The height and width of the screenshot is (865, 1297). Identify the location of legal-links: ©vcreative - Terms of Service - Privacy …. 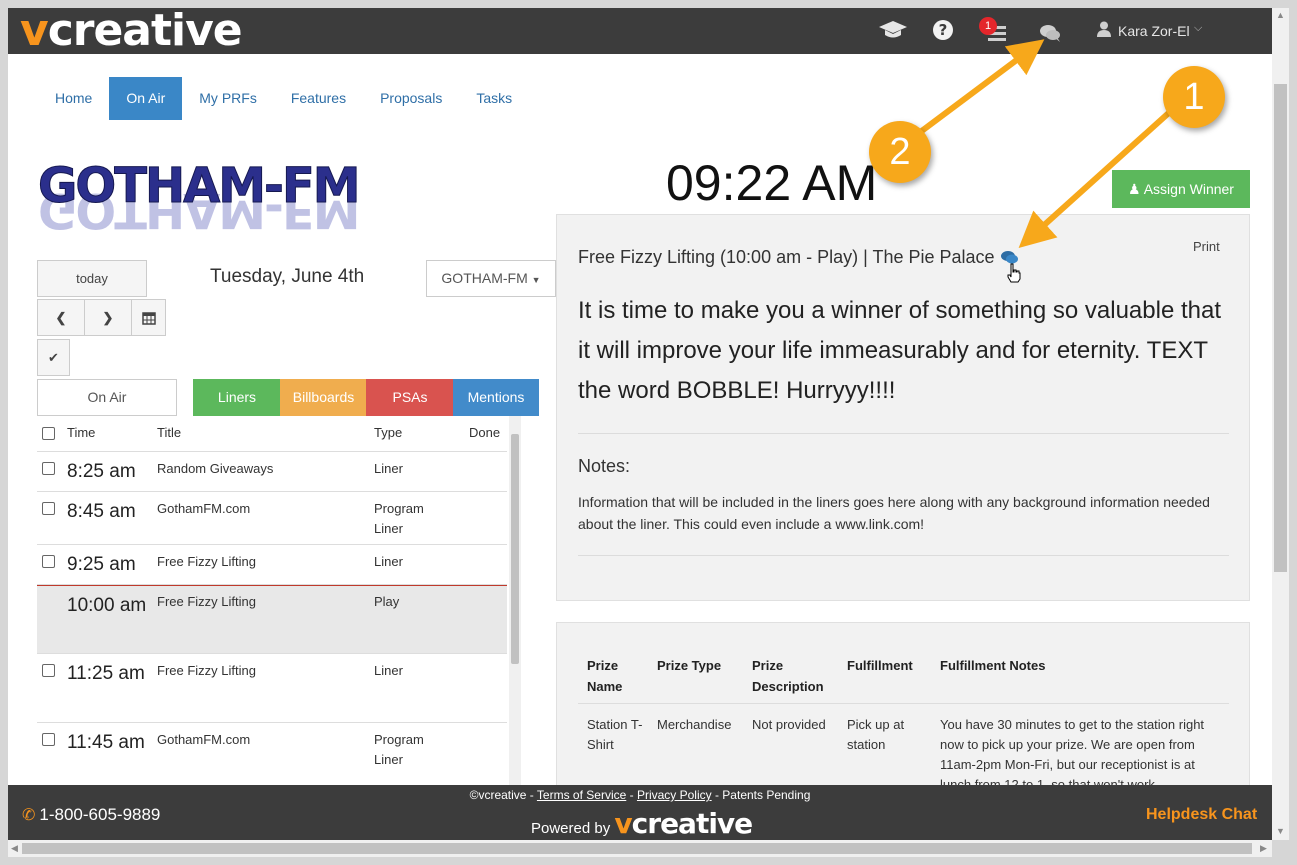
(640, 795).